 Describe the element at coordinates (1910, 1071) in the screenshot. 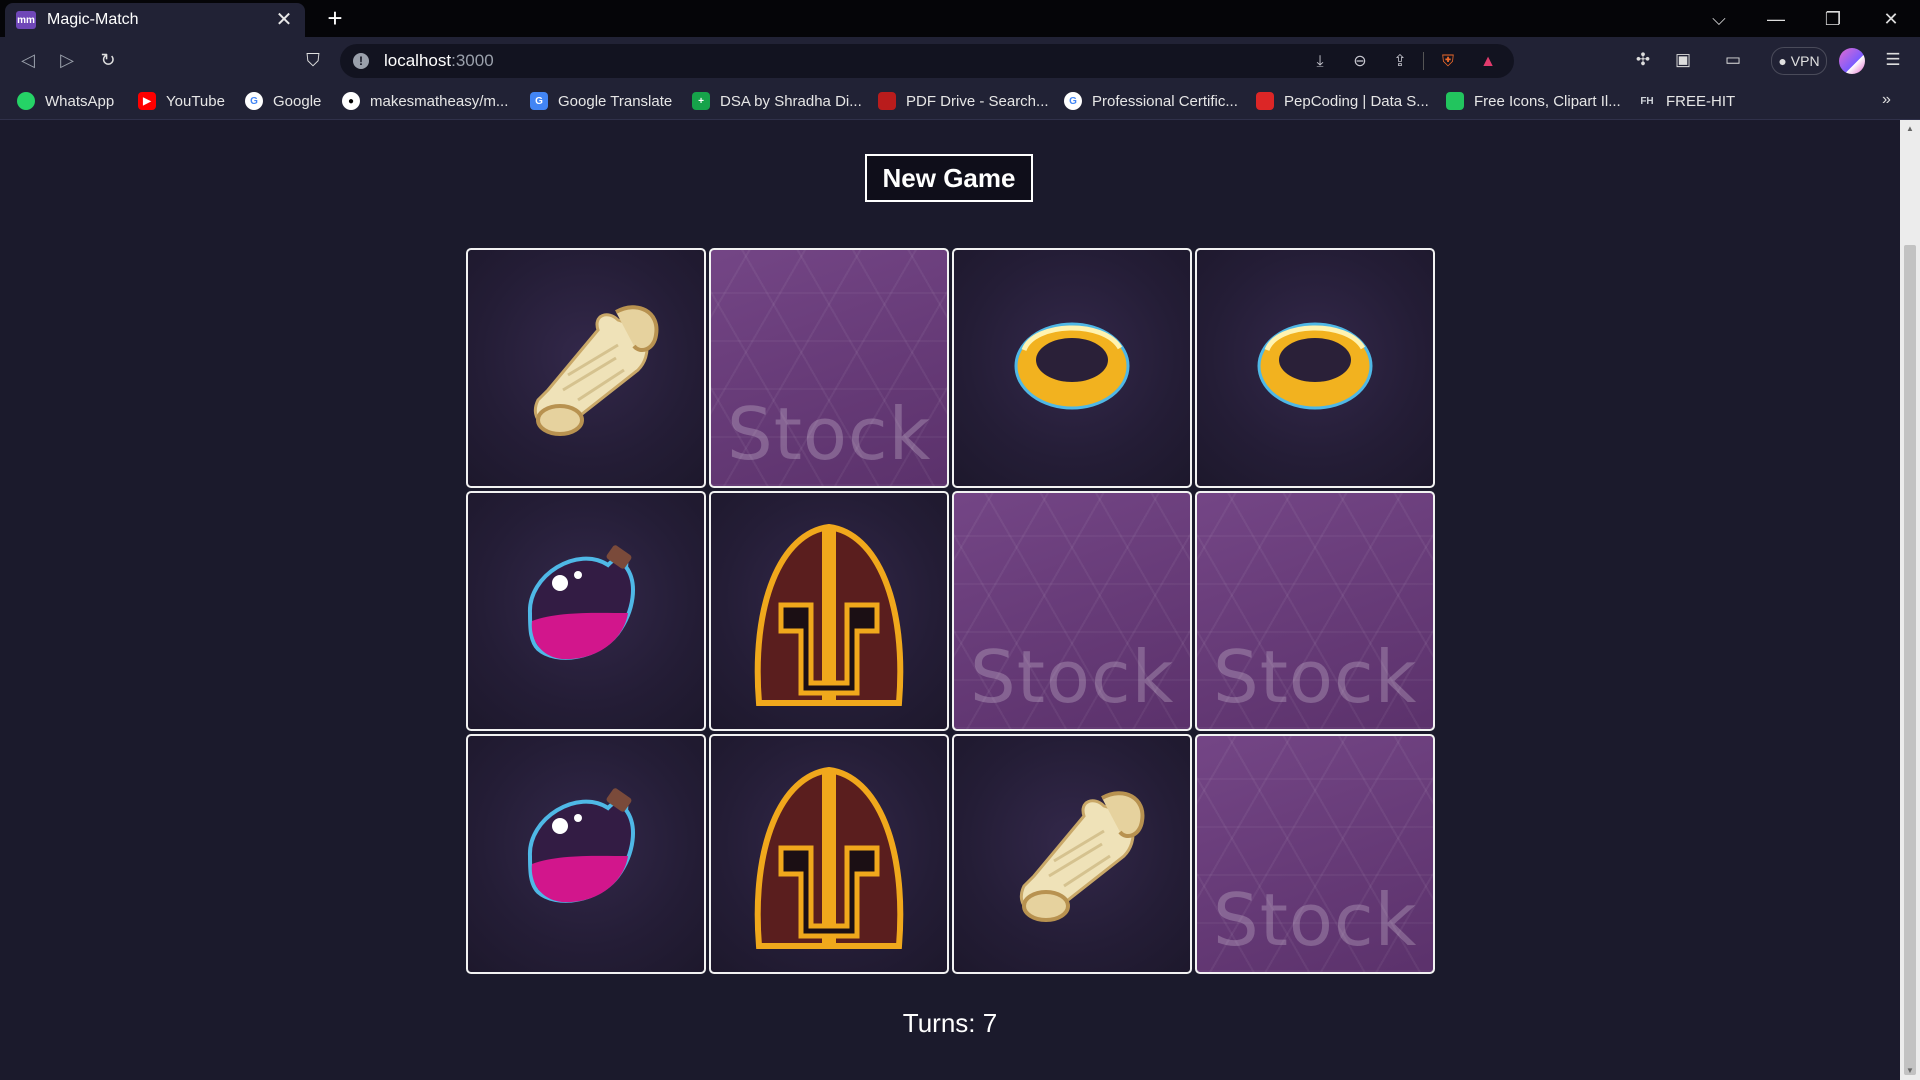

I see `scroll-down-icon: ▼` at that location.